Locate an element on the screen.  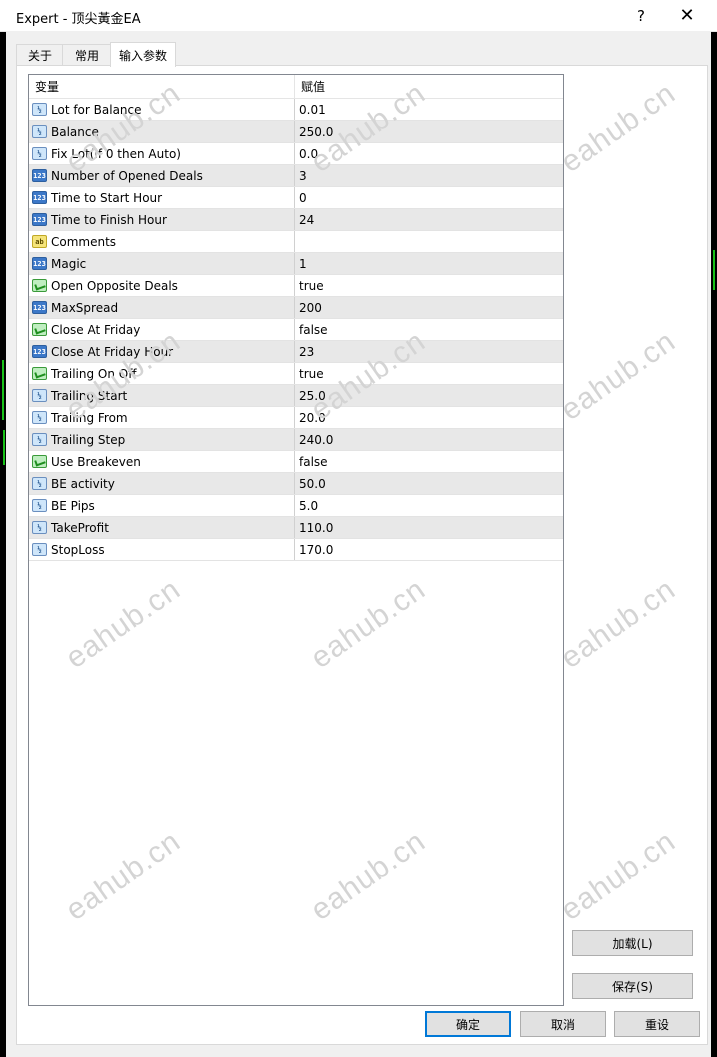
table-row: 123 MaxSpread 200 is located at coordinates (296, 308).